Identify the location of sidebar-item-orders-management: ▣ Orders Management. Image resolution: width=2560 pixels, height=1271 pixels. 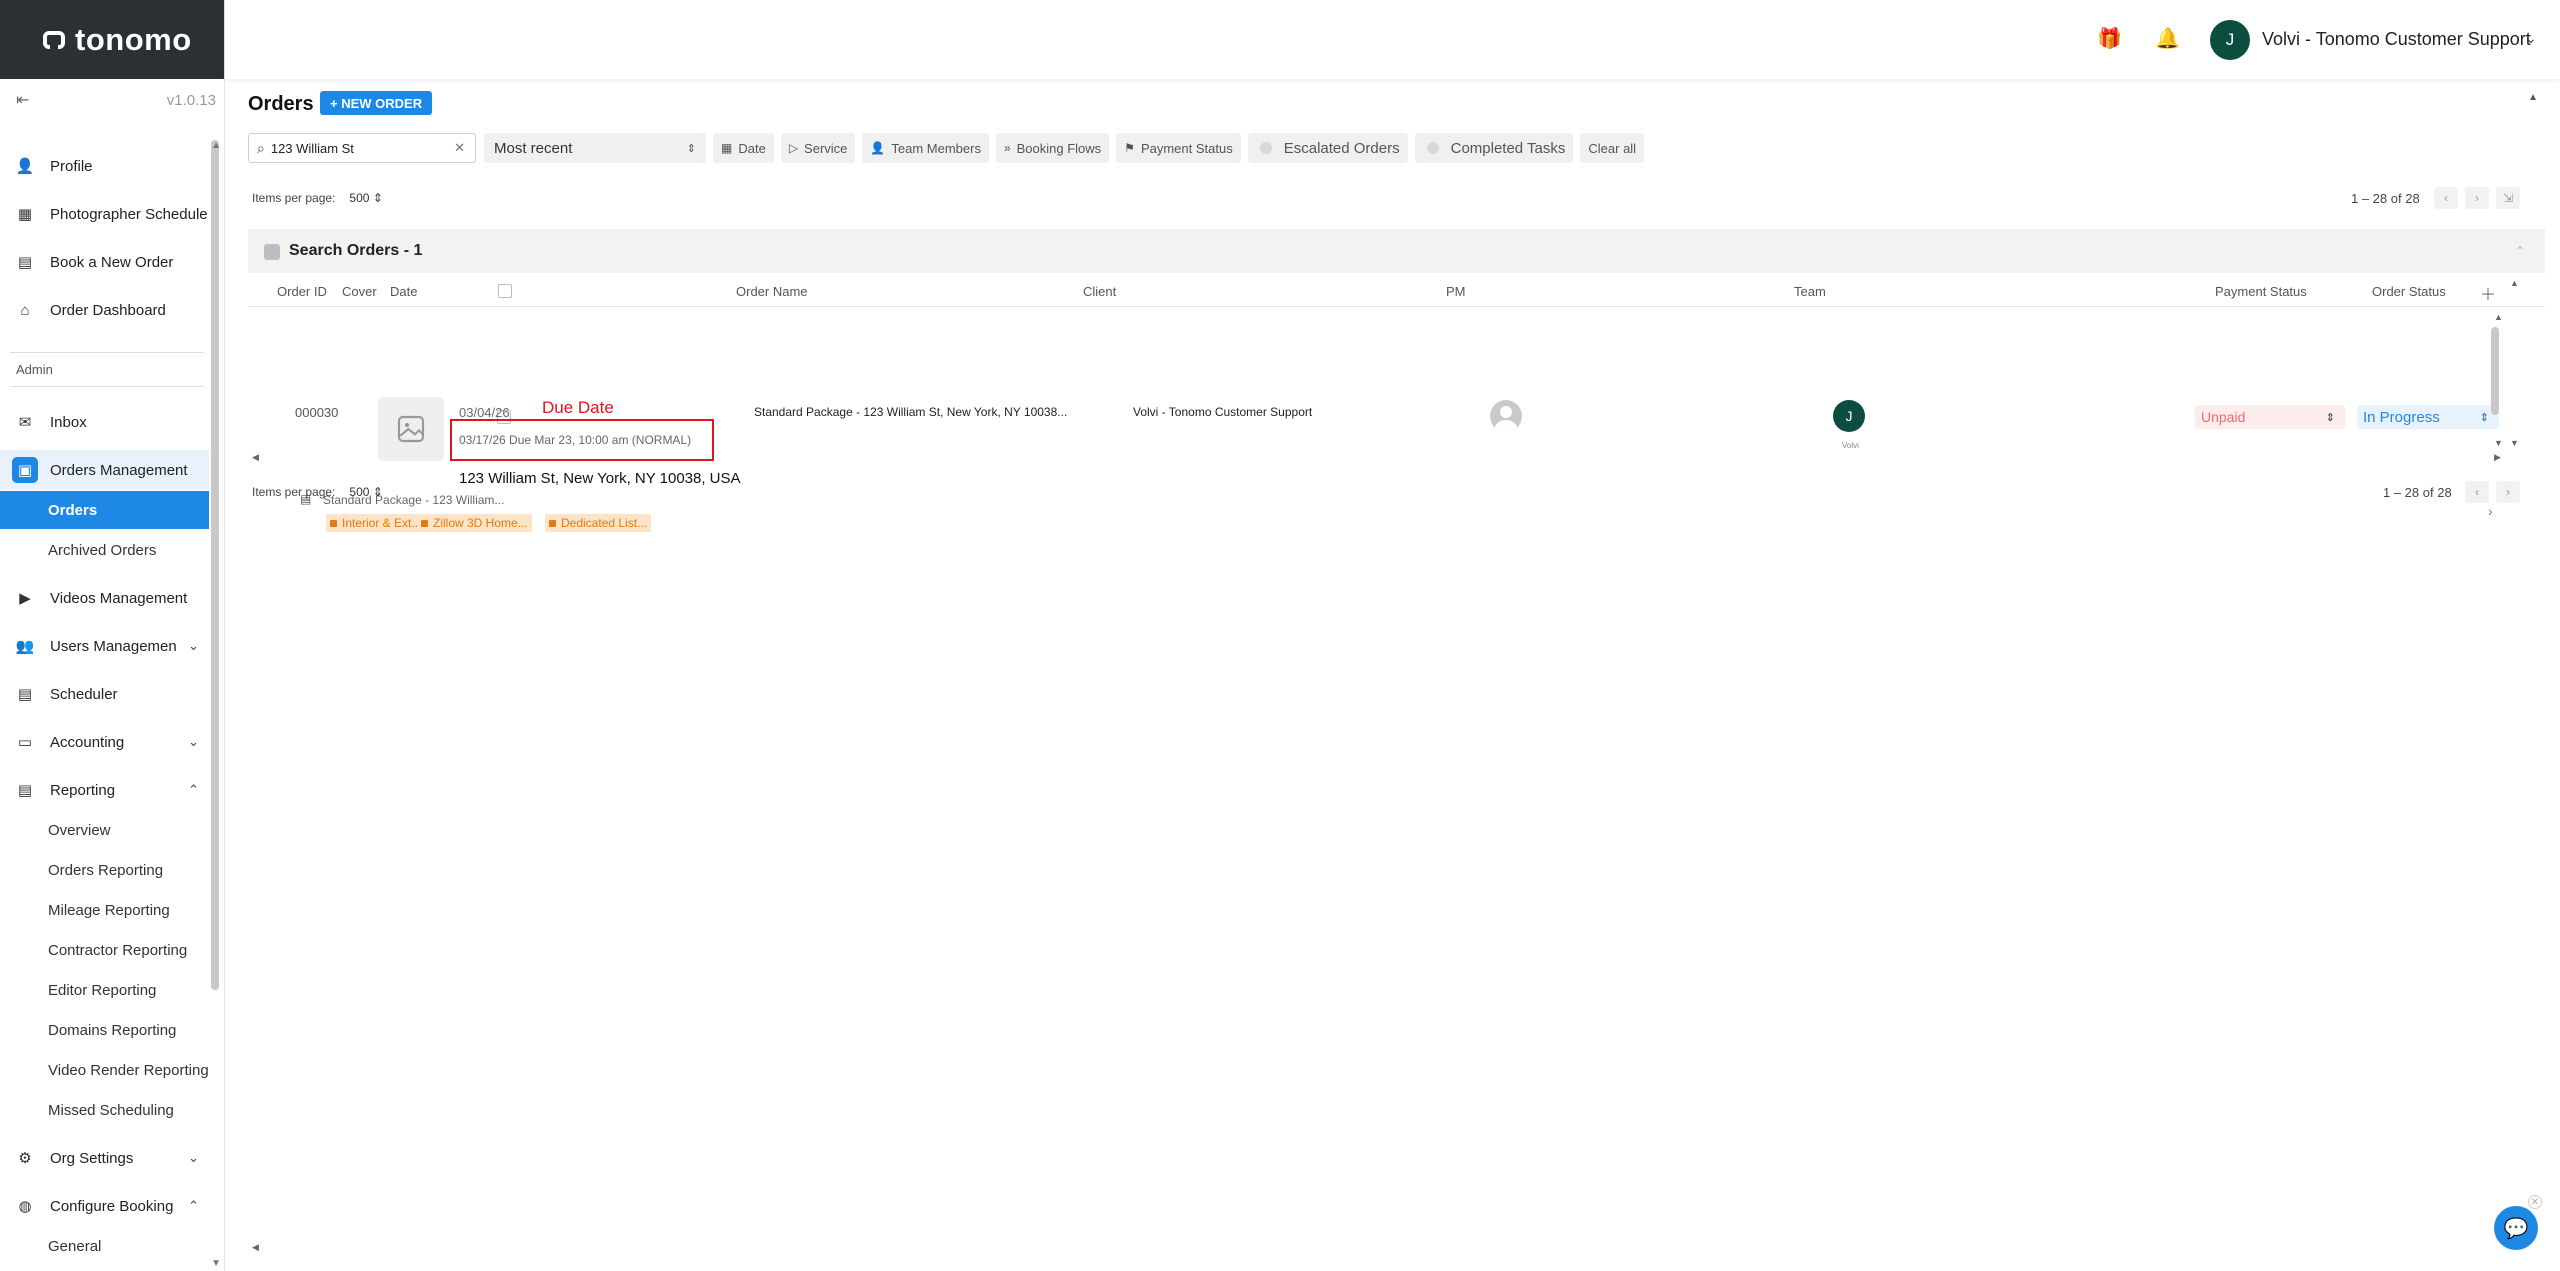
(104, 470).